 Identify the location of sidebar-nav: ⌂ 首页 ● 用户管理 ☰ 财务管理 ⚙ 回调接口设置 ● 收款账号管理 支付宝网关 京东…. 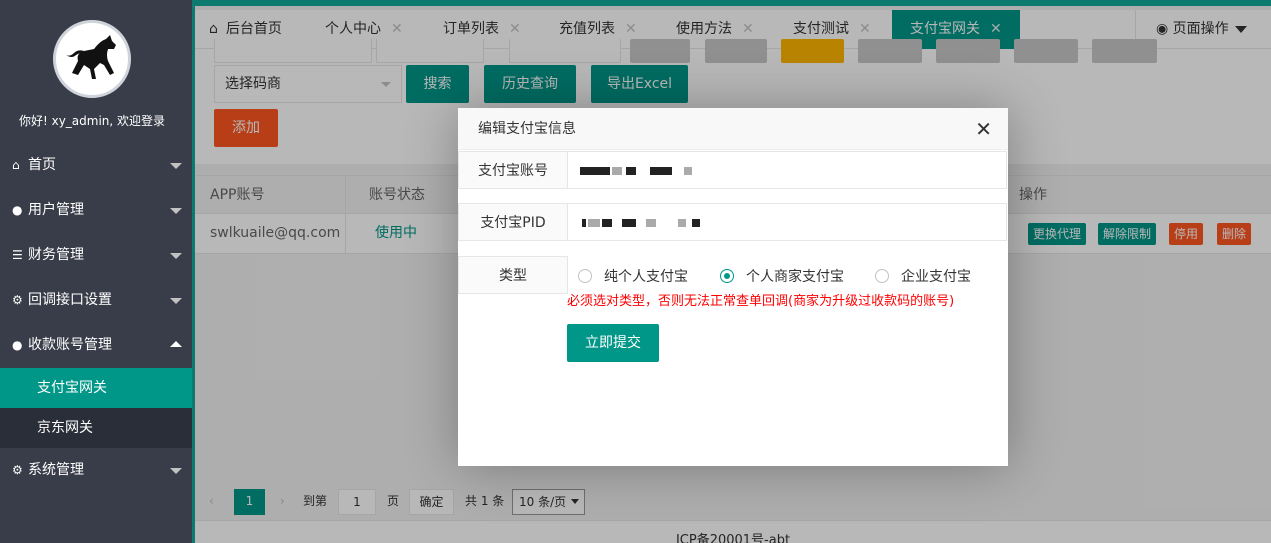
(96, 318).